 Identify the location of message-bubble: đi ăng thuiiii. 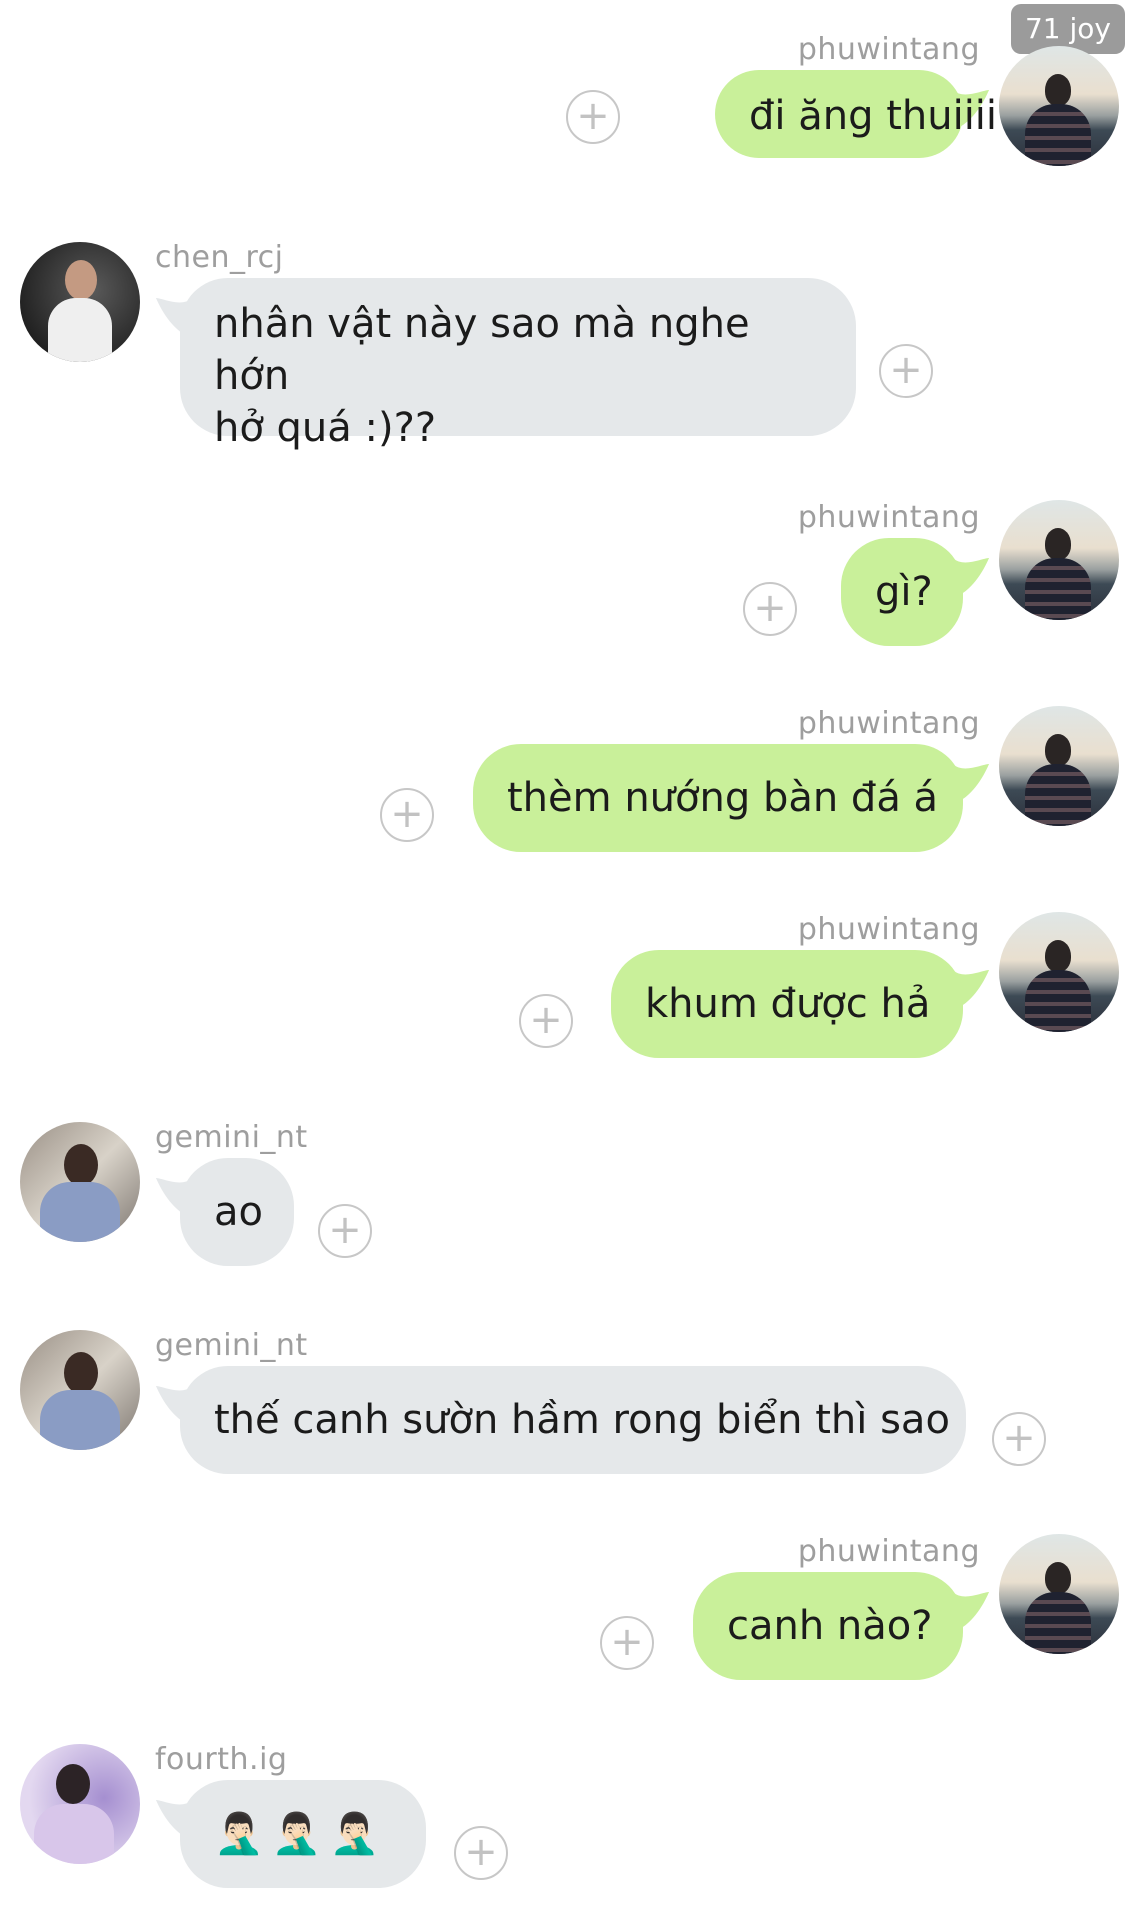
(856, 114).